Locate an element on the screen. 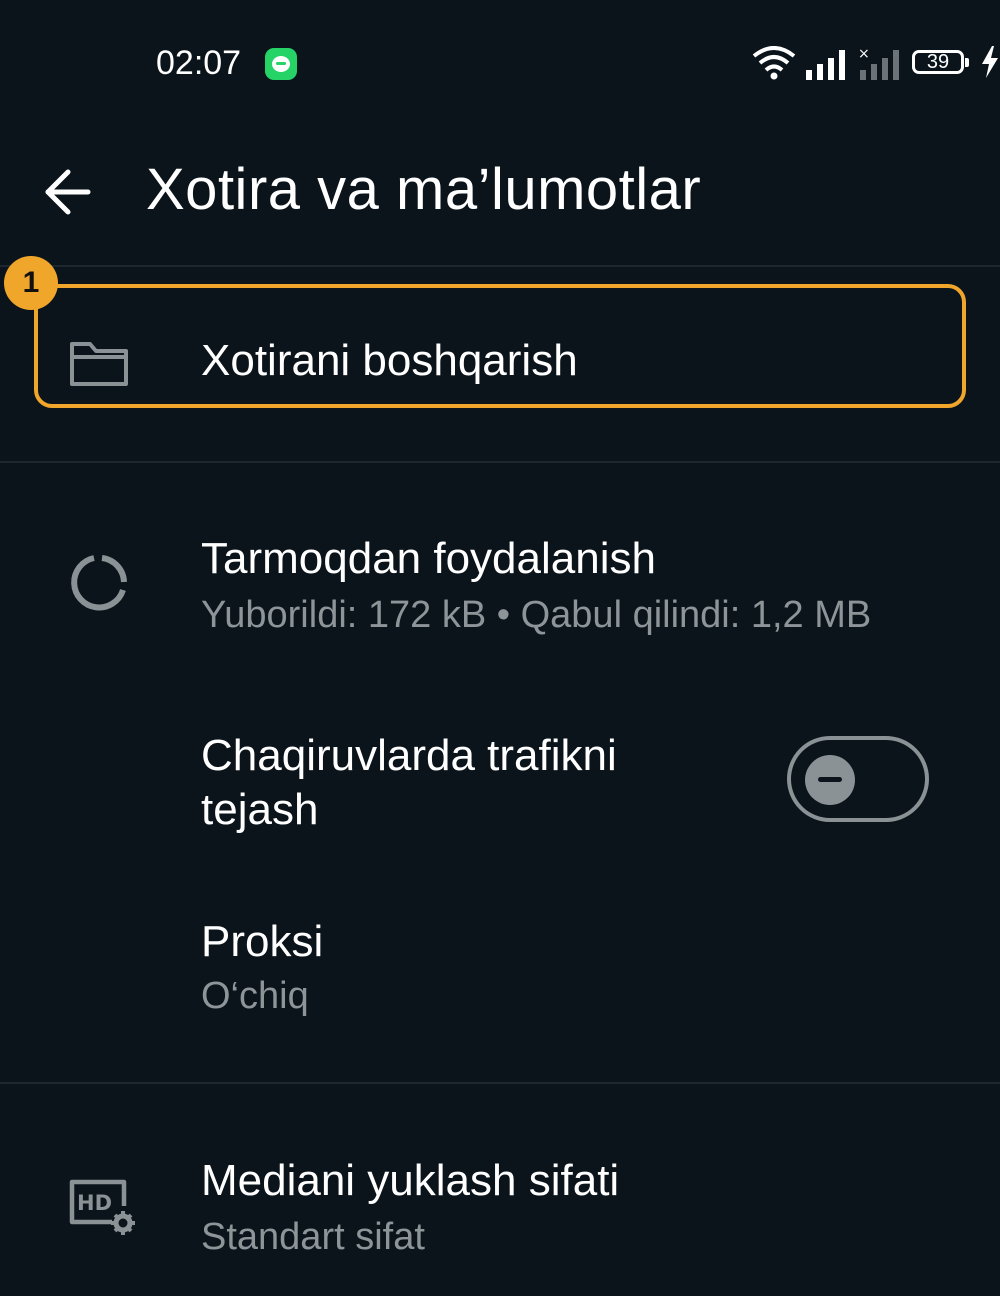 Image resolution: width=1000 pixels, height=1296 pixels. media-upload-quality-label: Mediani yuklash sifati is located at coordinates (410, 1180).